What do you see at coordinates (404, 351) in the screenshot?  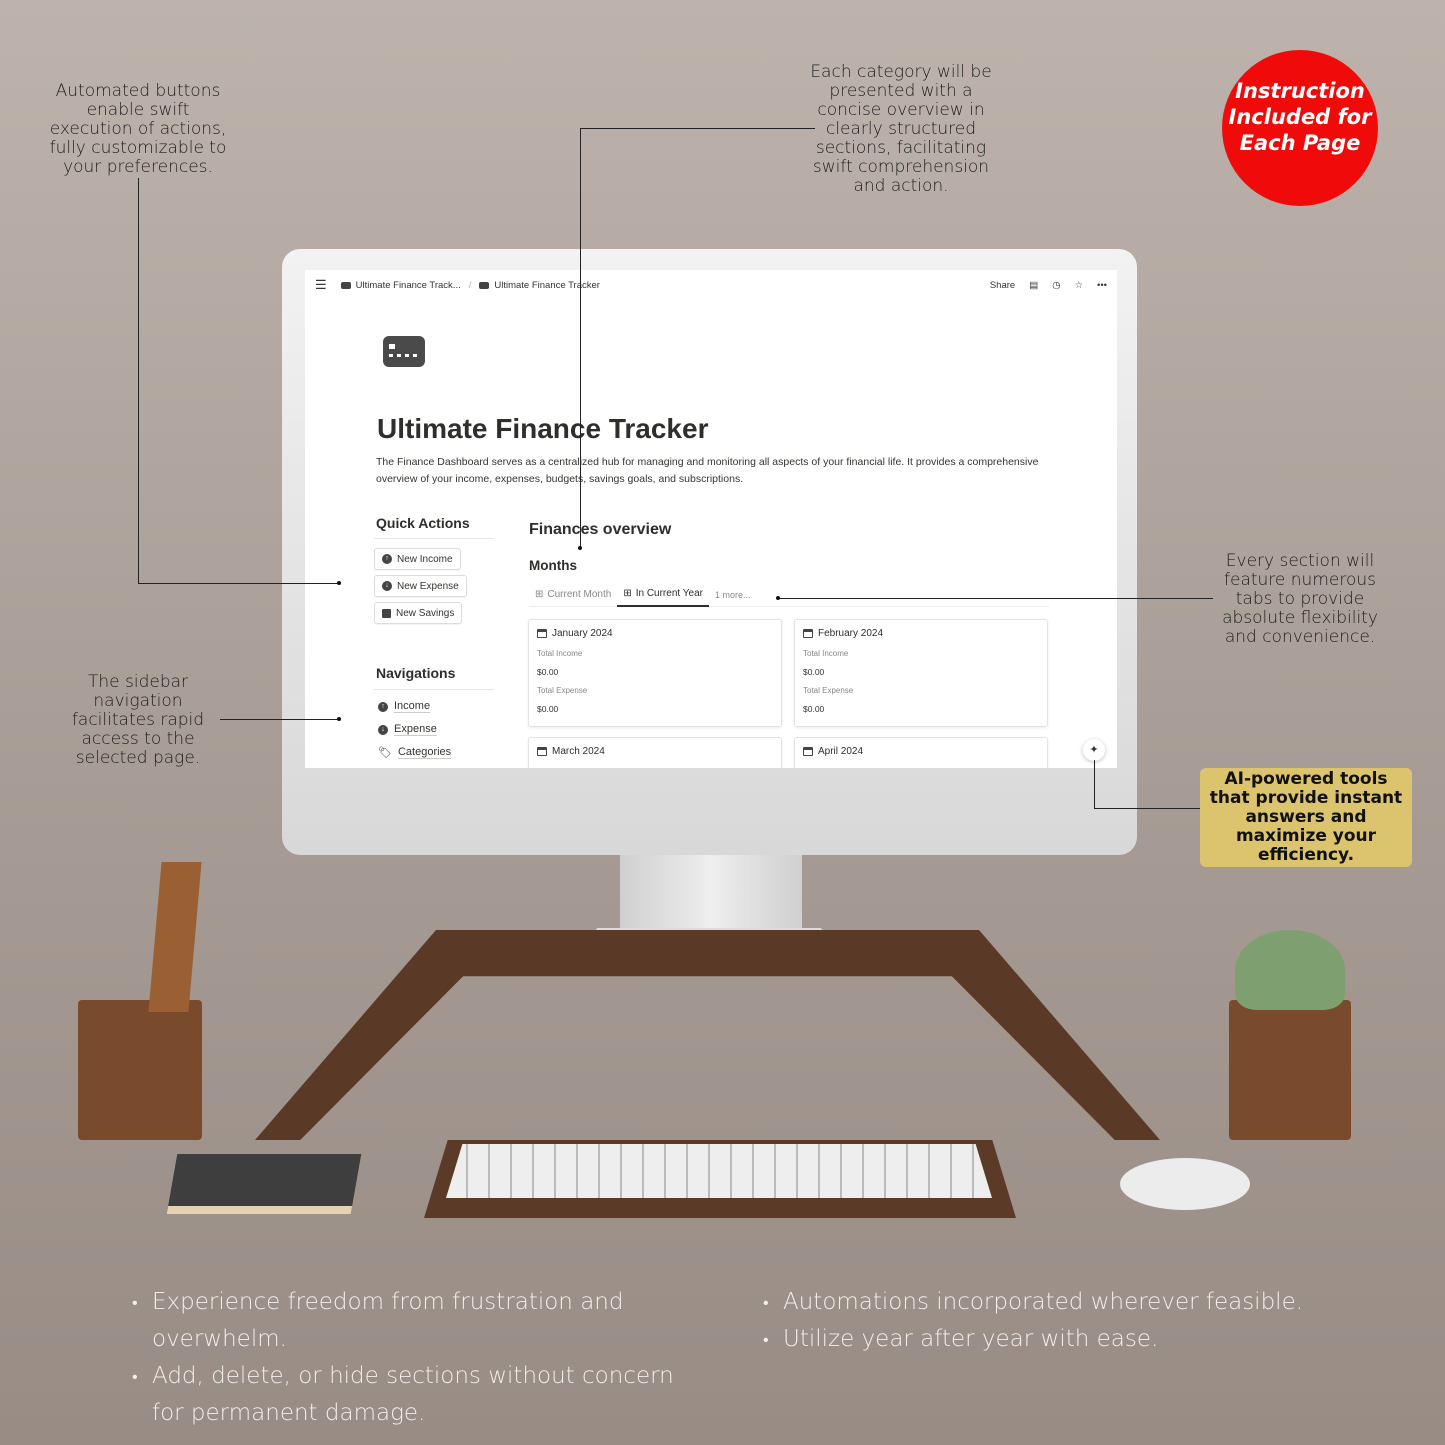 I see `page-icon-large` at bounding box center [404, 351].